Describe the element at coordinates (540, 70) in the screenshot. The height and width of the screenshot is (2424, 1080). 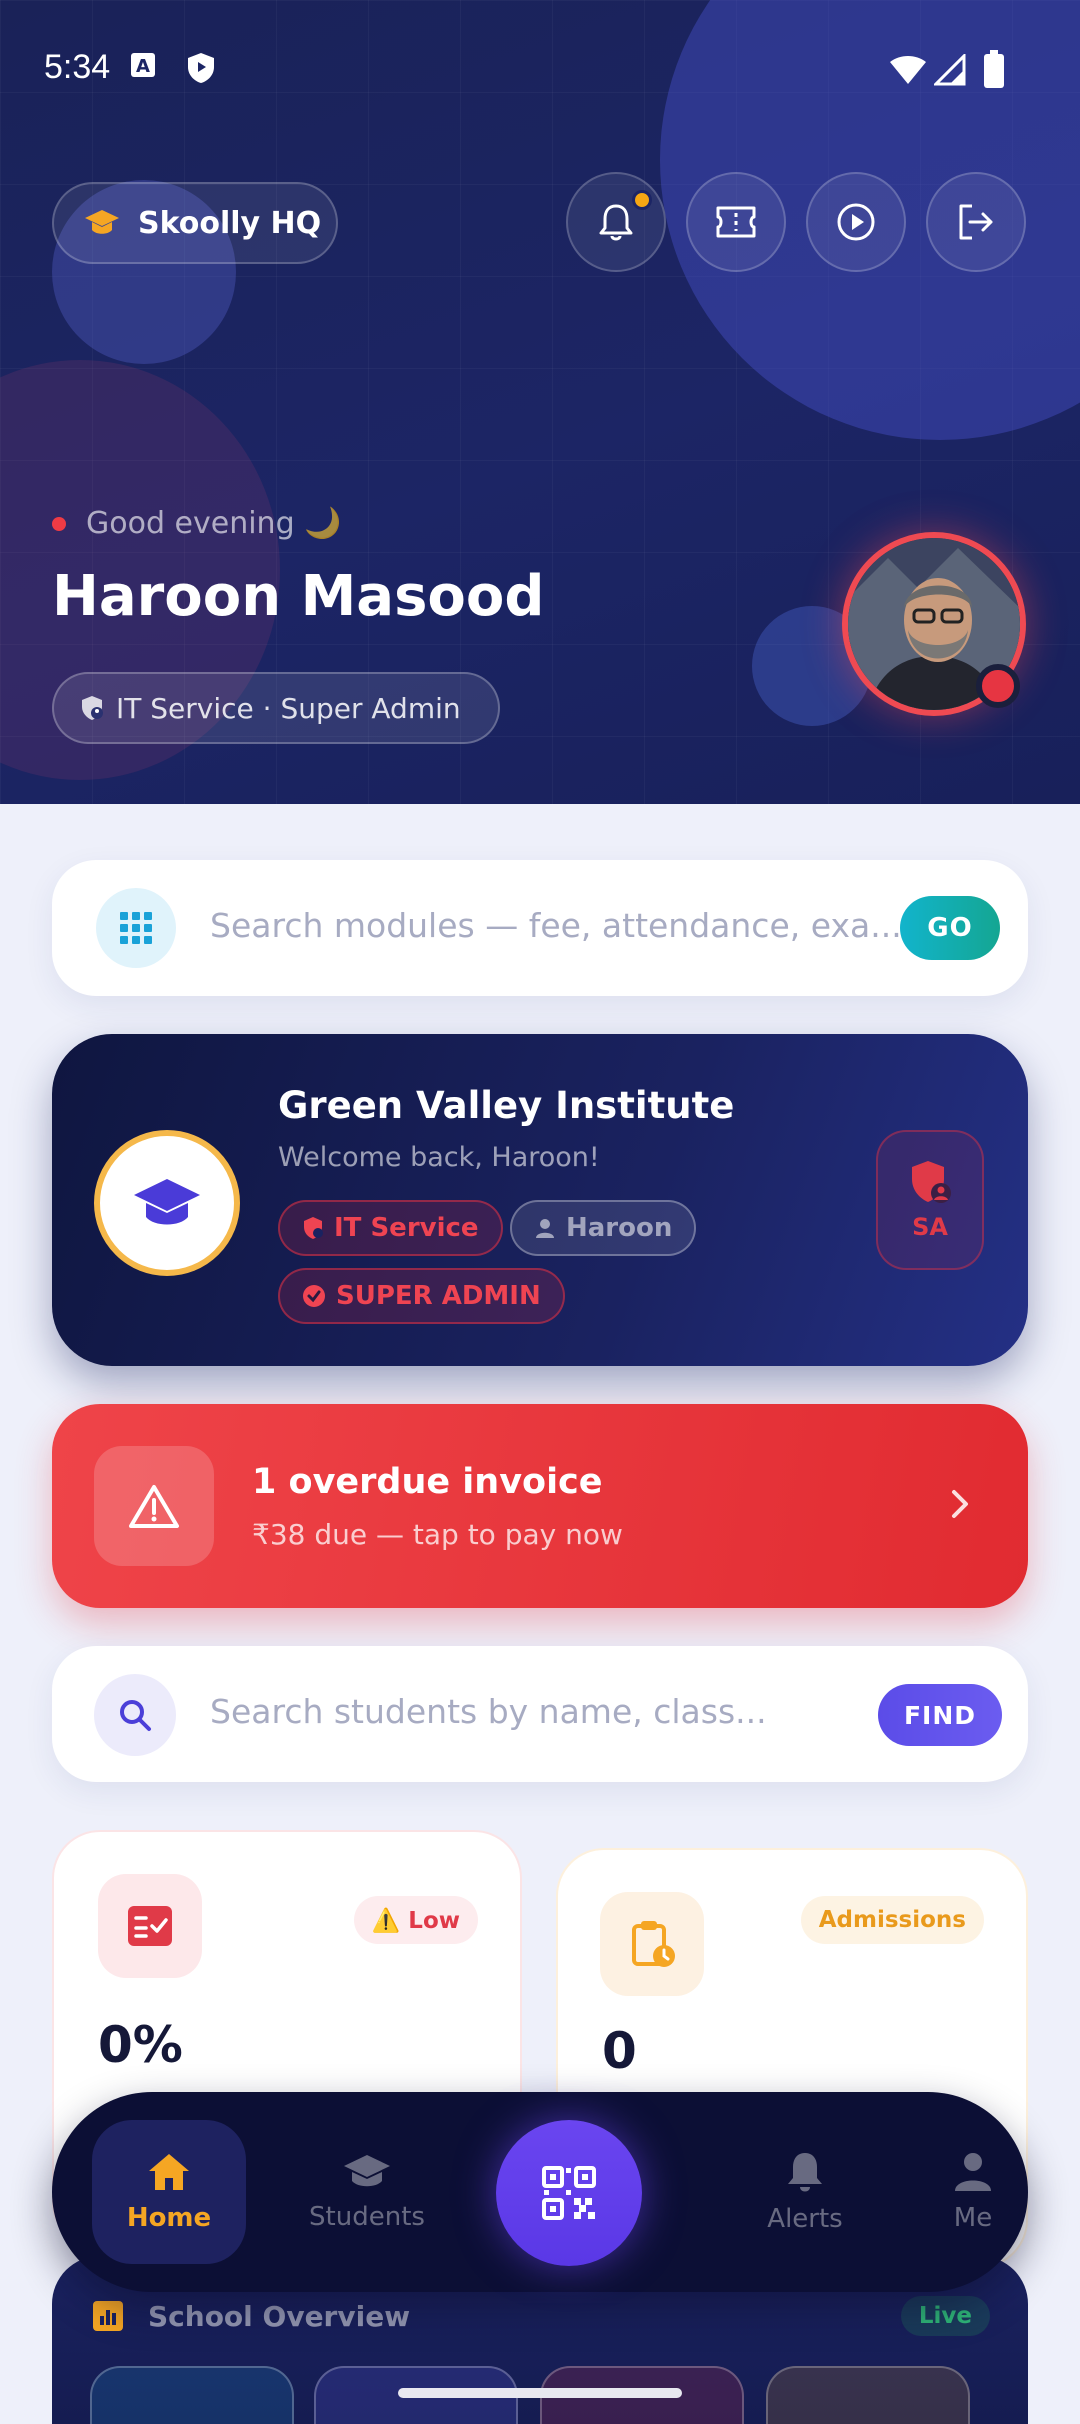
I see `status-bar: 5:34 A` at that location.